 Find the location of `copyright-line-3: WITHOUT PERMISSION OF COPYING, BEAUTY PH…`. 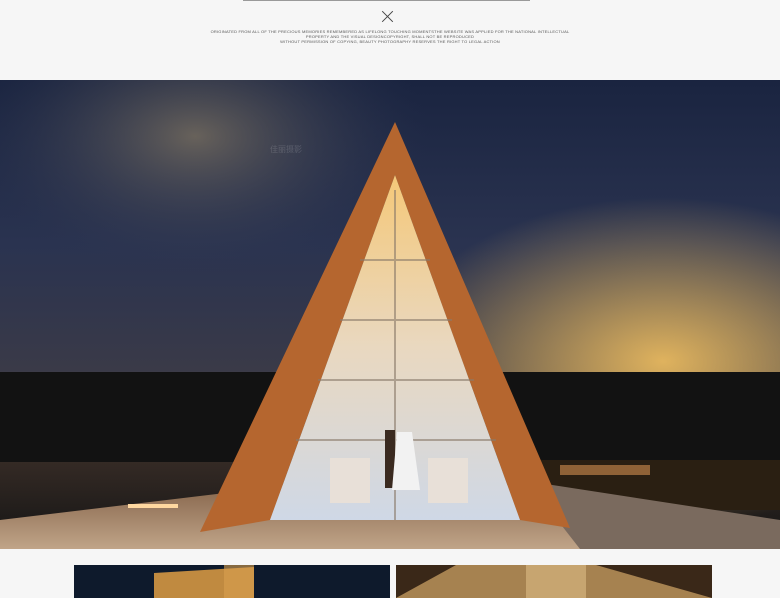

copyright-line-3: WITHOUT PERMISSION OF COPYING, BEAUTY PH… is located at coordinates (390, 41).